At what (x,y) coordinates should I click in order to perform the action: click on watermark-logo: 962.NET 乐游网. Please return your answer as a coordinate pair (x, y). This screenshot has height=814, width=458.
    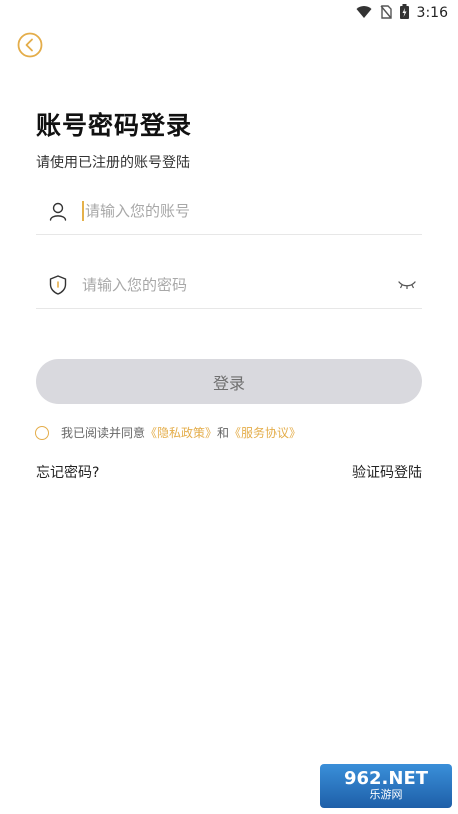
    Looking at the image, I should click on (386, 786).